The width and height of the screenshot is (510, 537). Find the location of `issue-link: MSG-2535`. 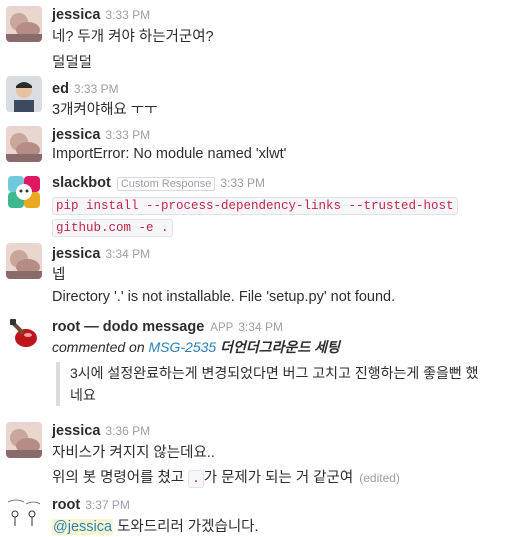

issue-link: MSG-2535 is located at coordinates (183, 347).